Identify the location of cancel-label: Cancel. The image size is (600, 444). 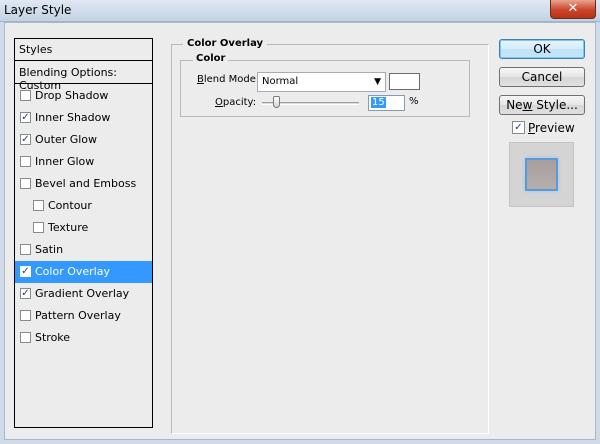
(542, 77).